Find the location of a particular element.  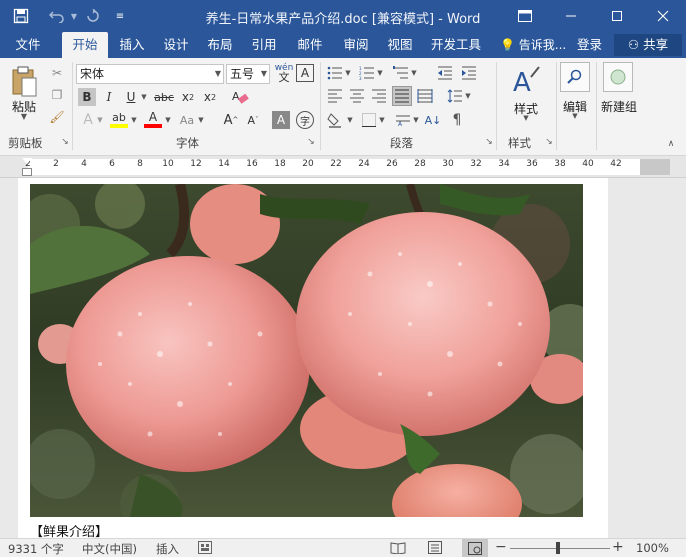

align-right-icon is located at coordinates (379, 96).